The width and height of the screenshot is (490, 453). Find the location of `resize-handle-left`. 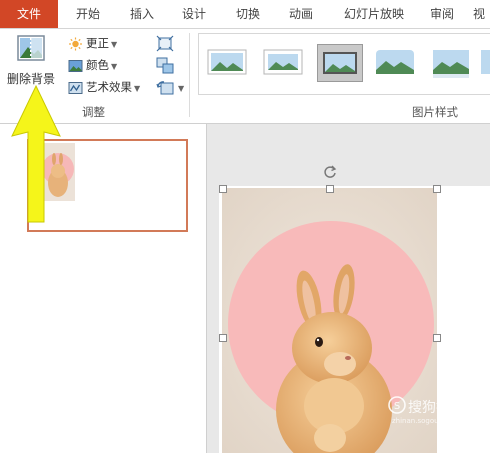

resize-handle-left is located at coordinates (223, 338).